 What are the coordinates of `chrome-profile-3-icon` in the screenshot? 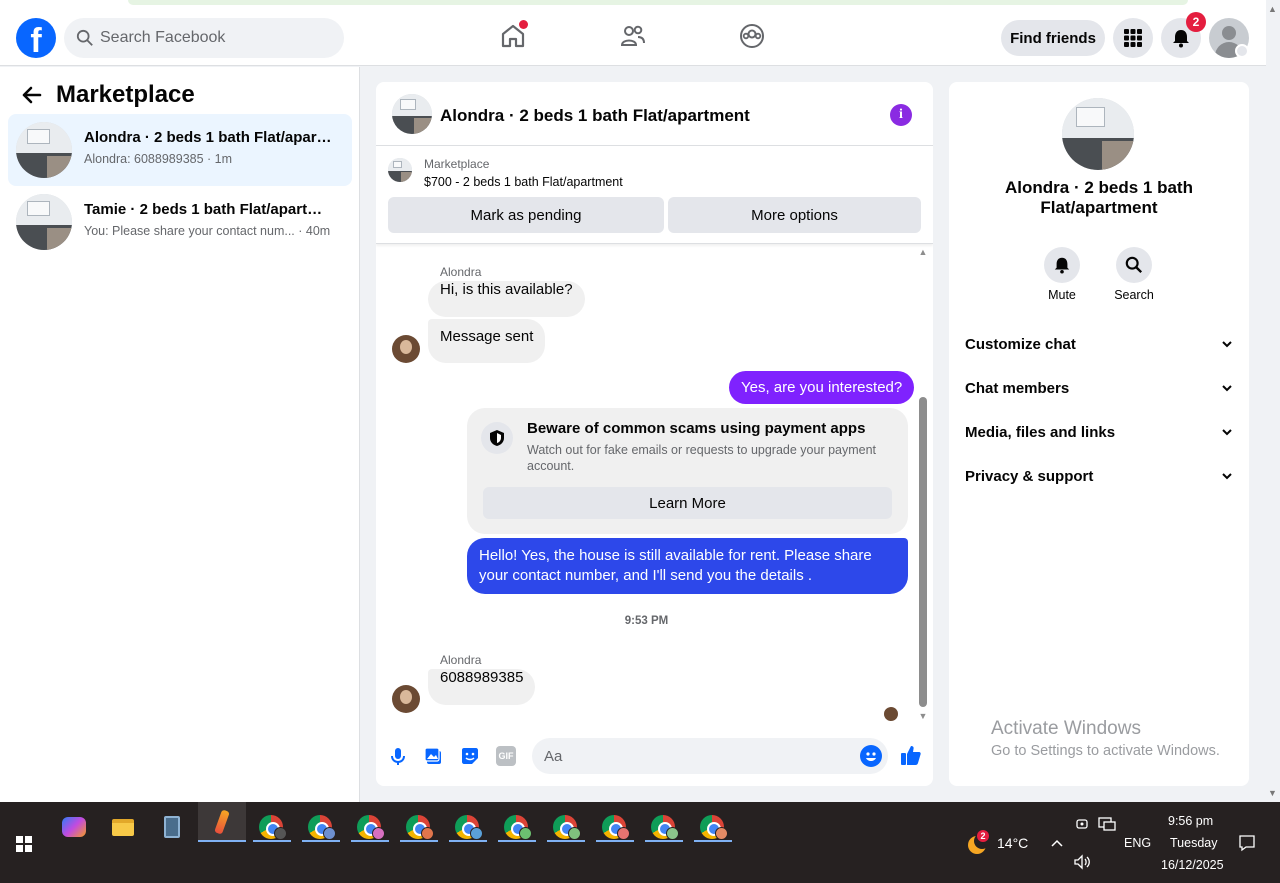 It's located at (369, 827).